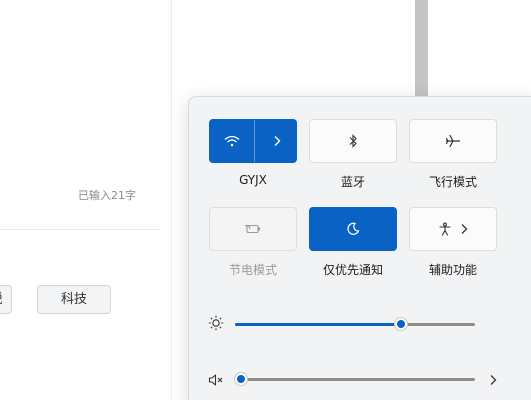 Image resolution: width=531 pixels, height=400 pixels. I want to click on battery-saver-toggle, so click(253, 229).